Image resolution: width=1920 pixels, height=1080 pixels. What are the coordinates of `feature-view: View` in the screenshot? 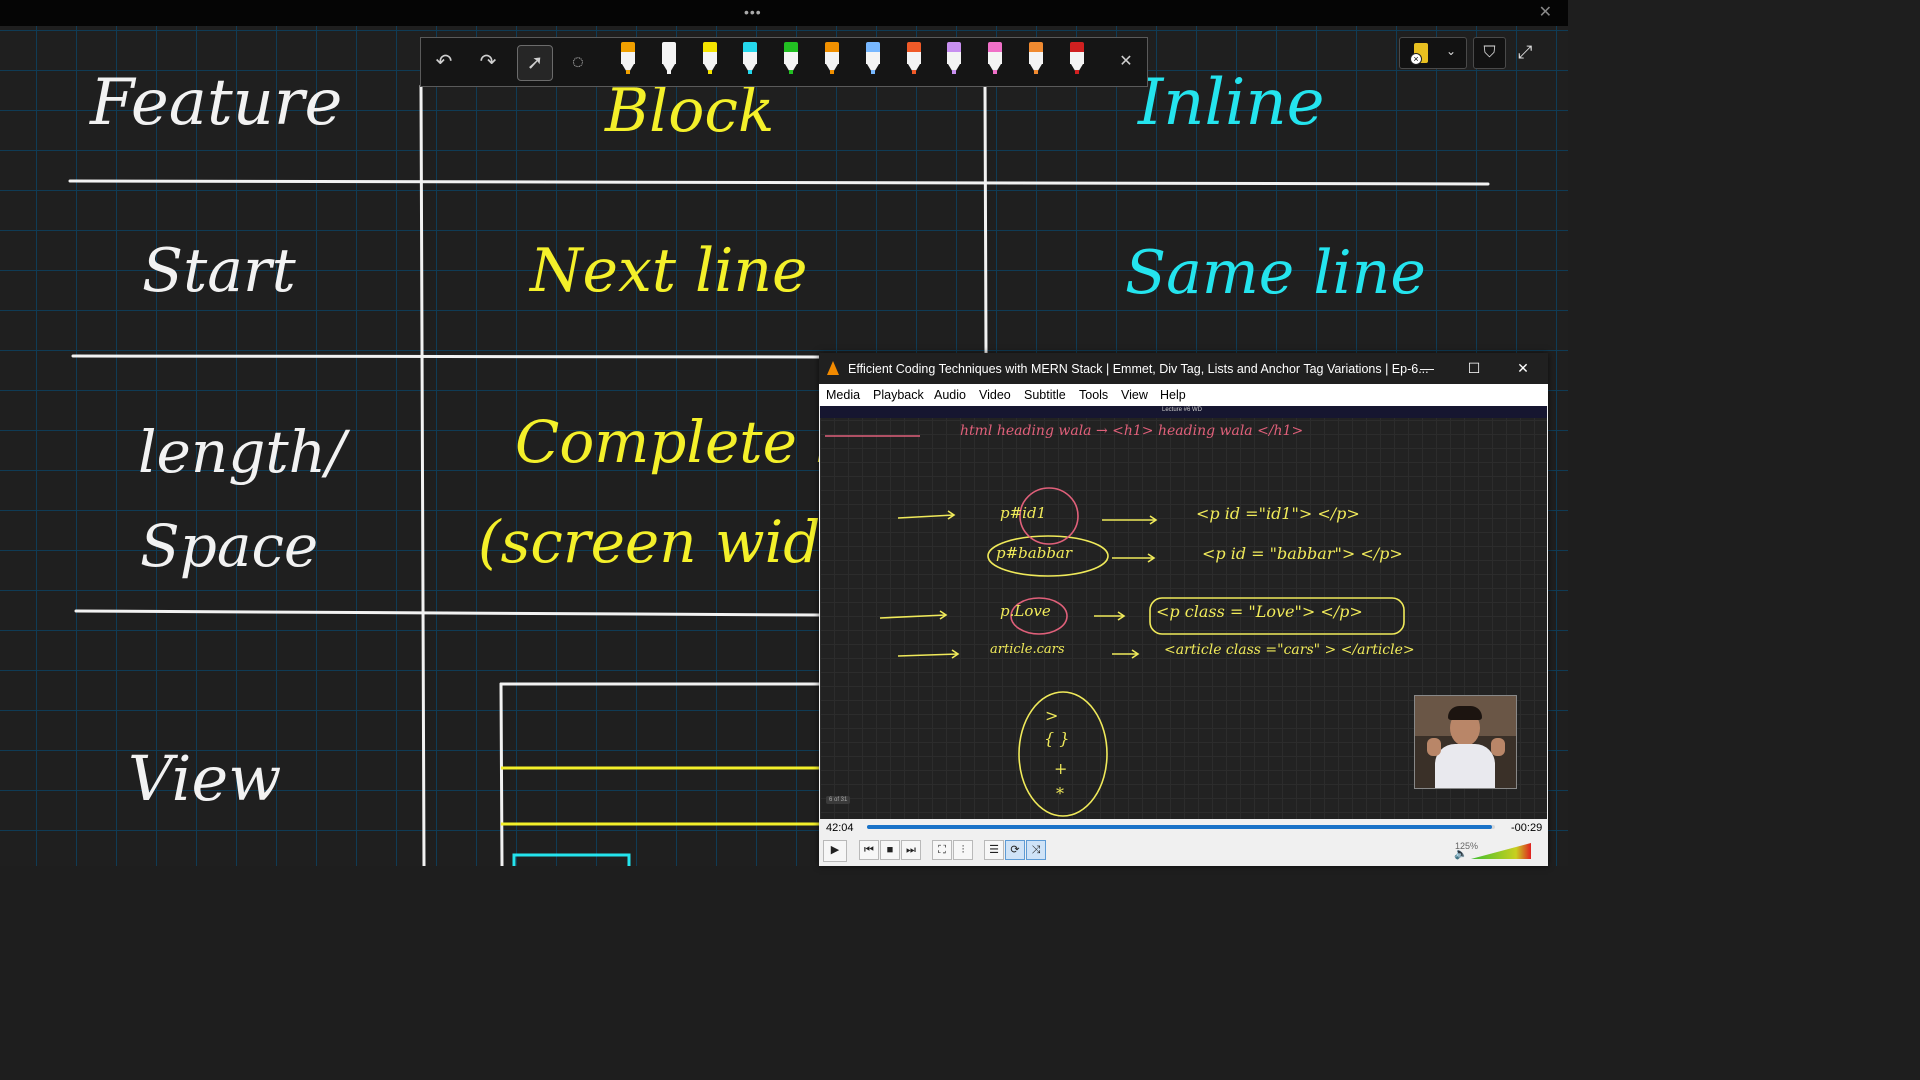 It's located at (205, 778).